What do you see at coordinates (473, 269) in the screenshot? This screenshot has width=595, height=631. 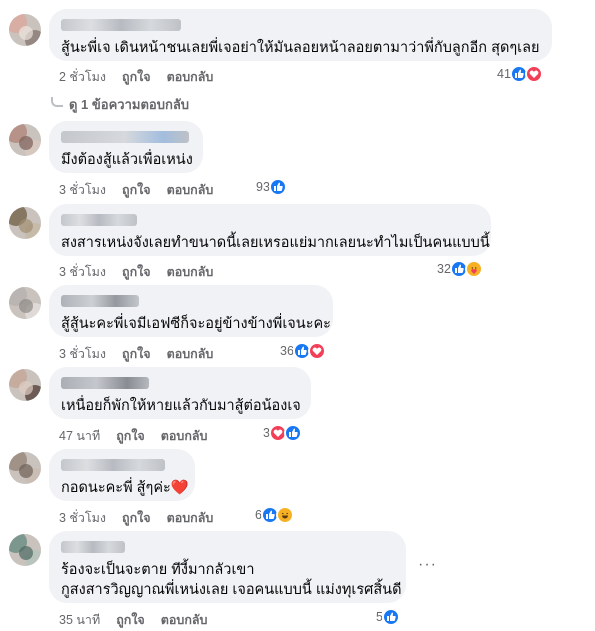 I see `care-reaction-icon` at bounding box center [473, 269].